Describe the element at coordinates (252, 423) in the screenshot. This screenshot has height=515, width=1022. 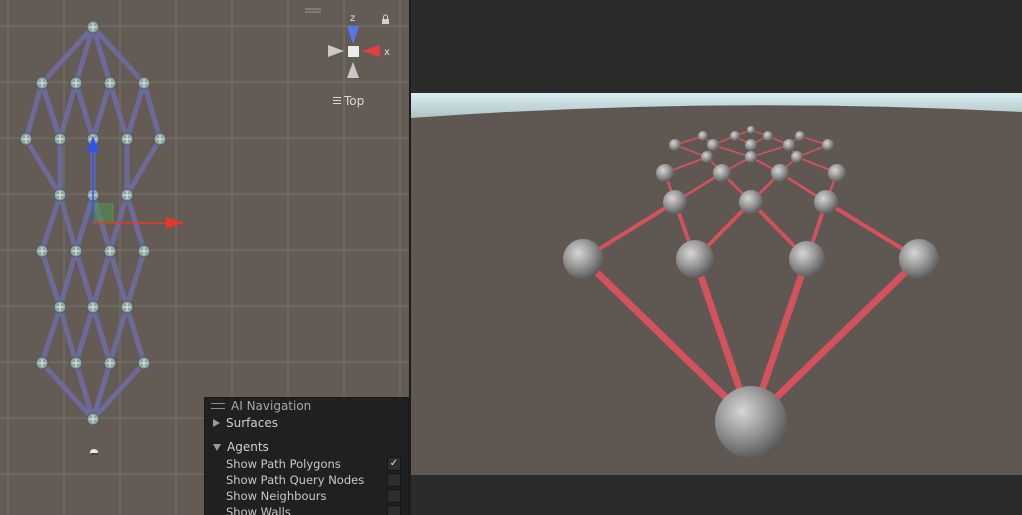
I see `section-label: Surfaces` at that location.